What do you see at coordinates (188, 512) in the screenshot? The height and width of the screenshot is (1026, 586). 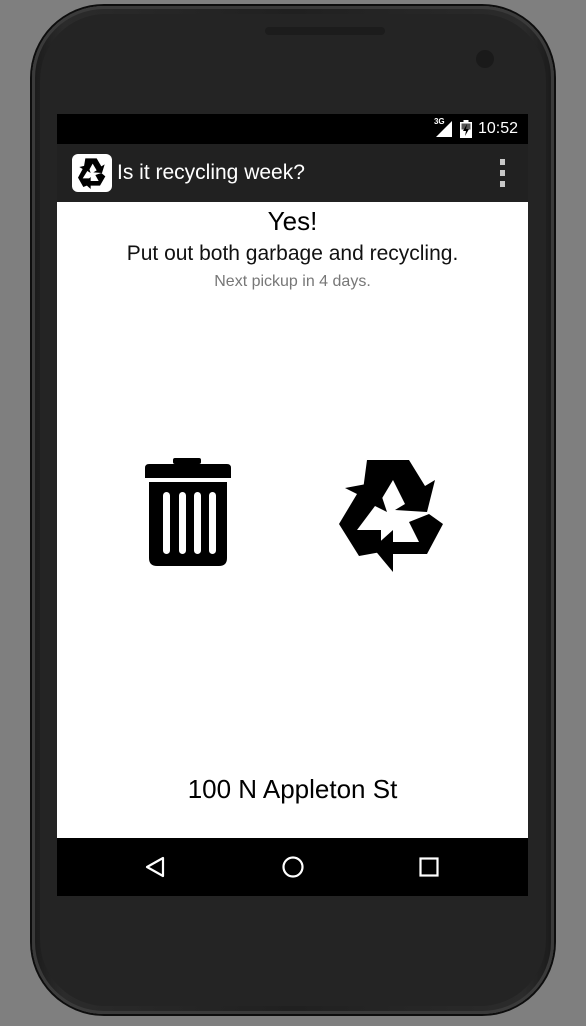 I see `trash-can-icon` at bounding box center [188, 512].